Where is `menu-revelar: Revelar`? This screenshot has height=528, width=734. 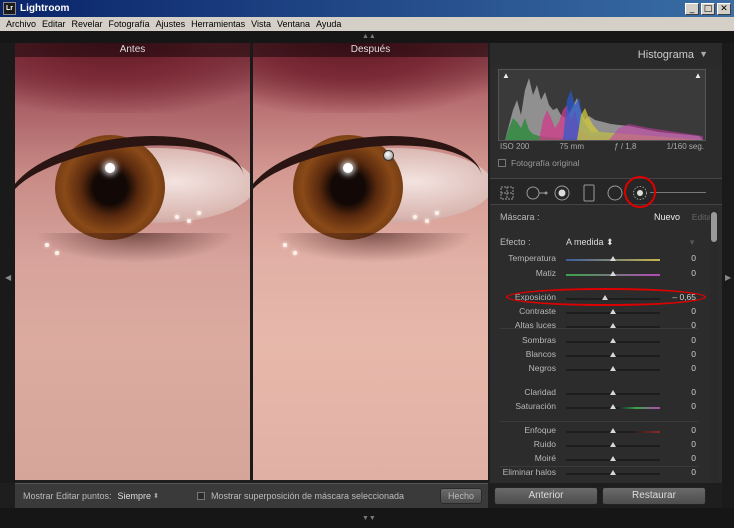 menu-revelar: Revelar is located at coordinates (87, 24).